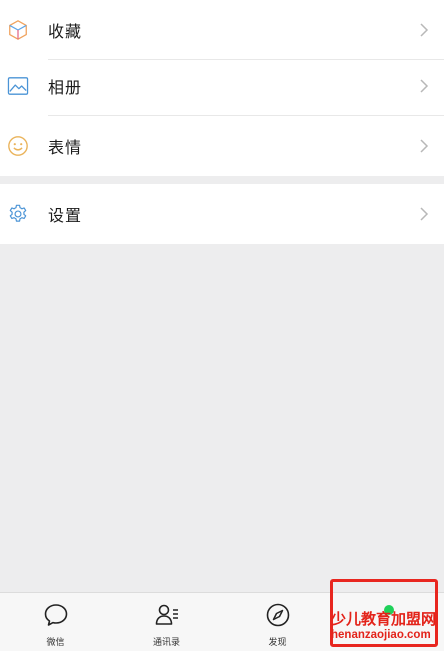 The height and width of the screenshot is (651, 444). I want to click on bottom-tab-bar: 微信 通讯录 发现, so click(222, 621).